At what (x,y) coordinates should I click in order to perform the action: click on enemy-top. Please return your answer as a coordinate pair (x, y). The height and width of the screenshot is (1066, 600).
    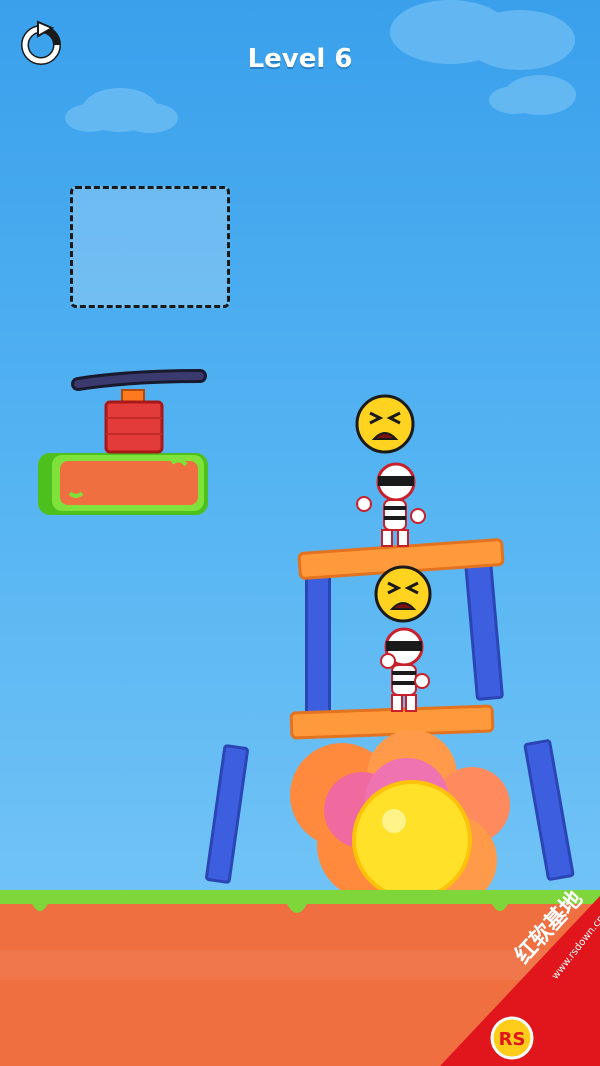
    Looking at the image, I should click on (394, 506).